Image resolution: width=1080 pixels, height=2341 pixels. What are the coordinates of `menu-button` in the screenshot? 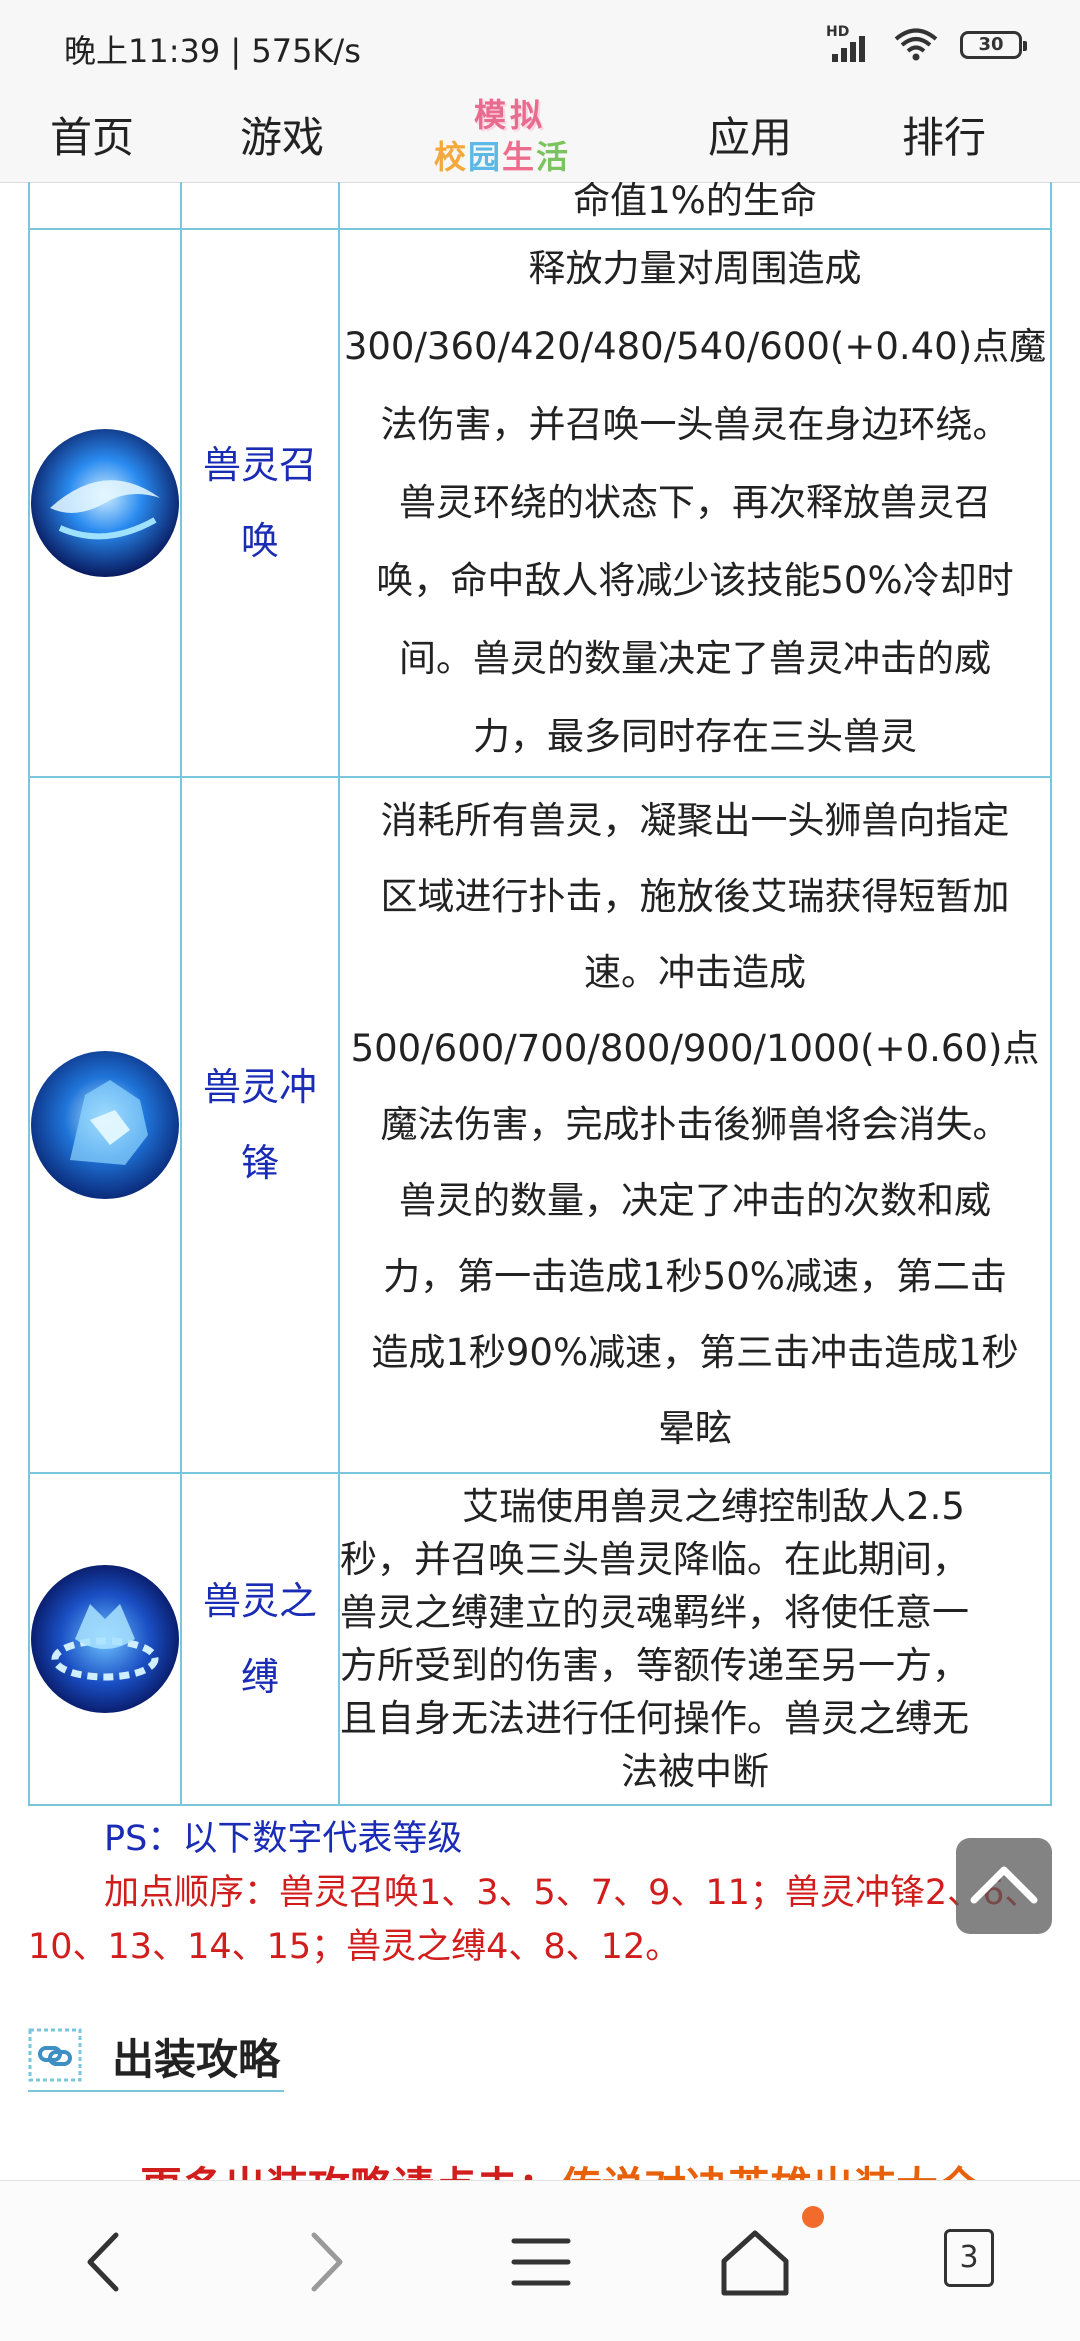 It's located at (541, 2262).